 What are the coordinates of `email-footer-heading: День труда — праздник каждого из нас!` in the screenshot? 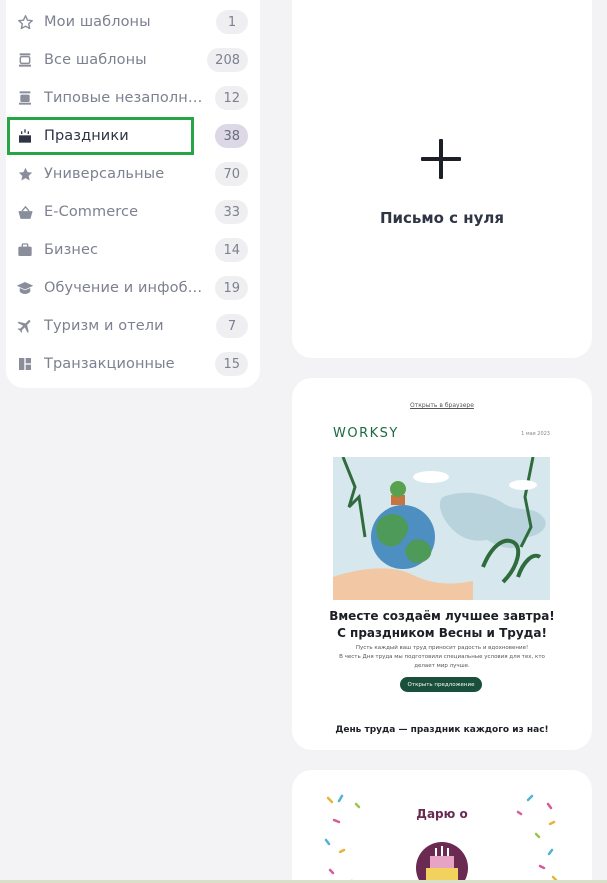 It's located at (442, 730).